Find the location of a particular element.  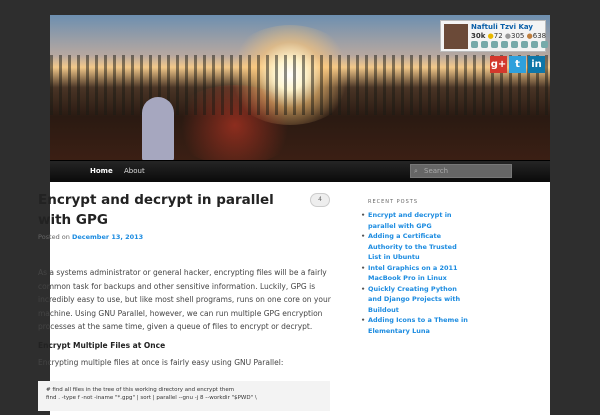

comments-count: 4 is located at coordinates (320, 200).